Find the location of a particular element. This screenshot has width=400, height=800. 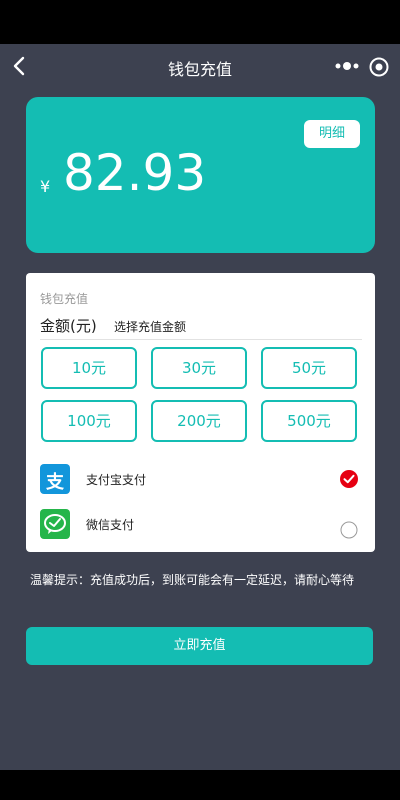

recharge-submit-button: 立即充值 is located at coordinates (199, 646).